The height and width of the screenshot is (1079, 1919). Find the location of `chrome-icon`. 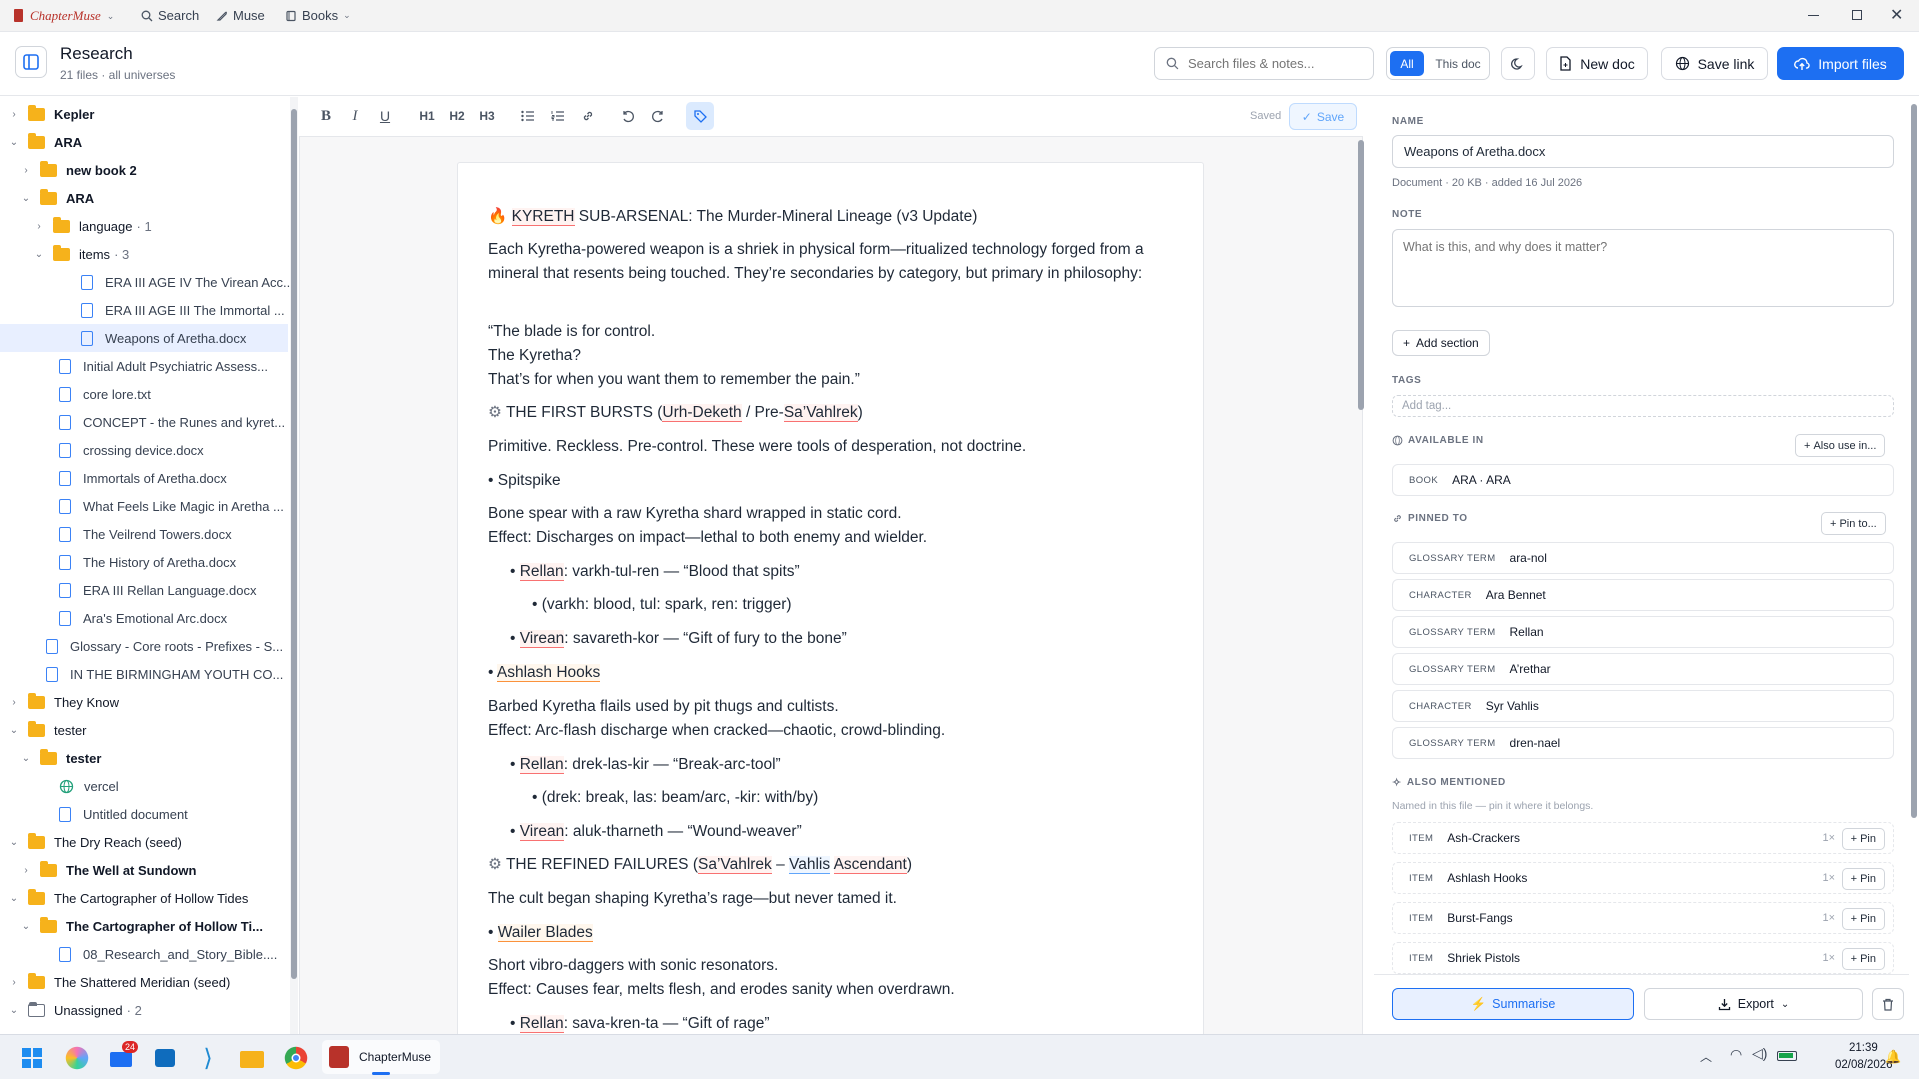

chrome-icon is located at coordinates (296, 1058).